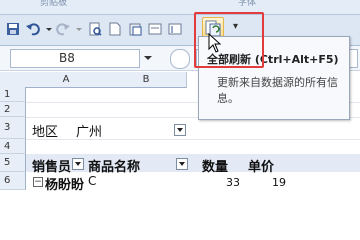 The image size is (360, 240). What do you see at coordinates (13, 146) in the screenshot?
I see `row-header-4: 4` at bounding box center [13, 146].